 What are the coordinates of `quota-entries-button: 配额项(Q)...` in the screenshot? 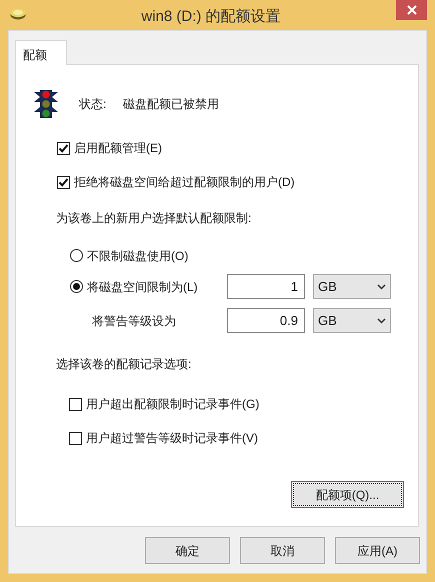 It's located at (347, 494).